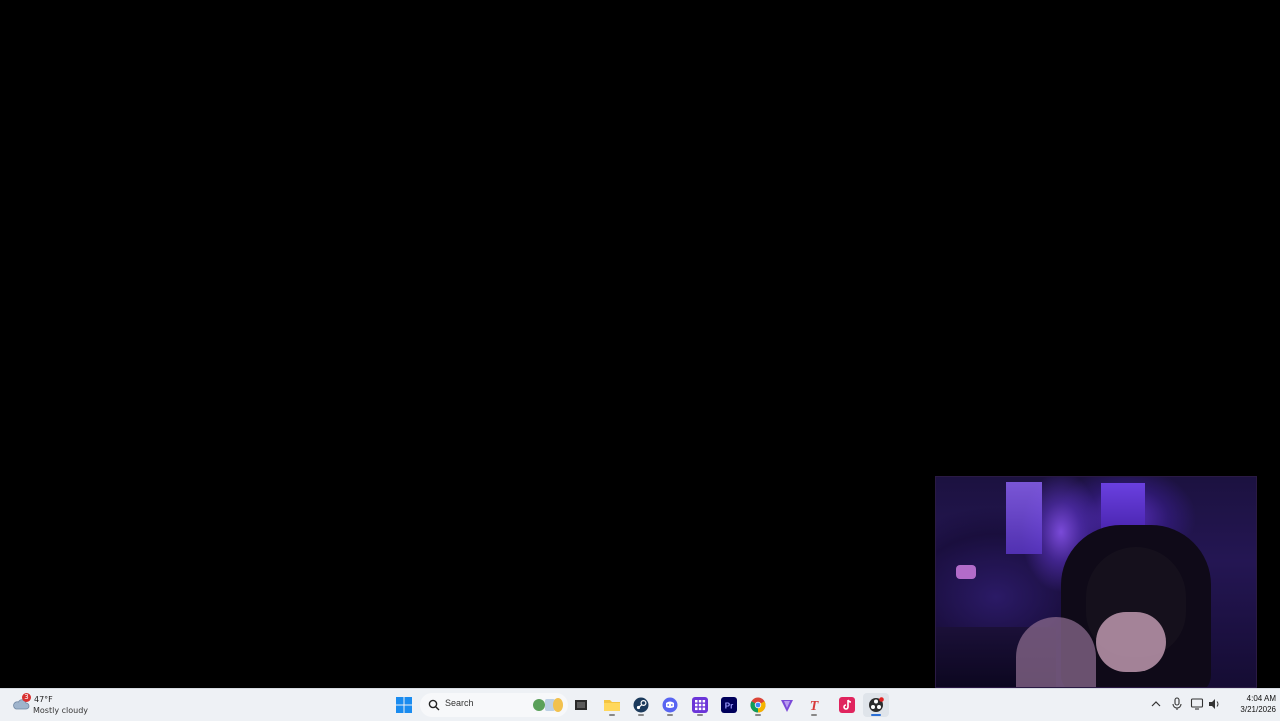 The height and width of the screenshot is (721, 1280). Describe the element at coordinates (966, 572) in the screenshot. I see `webcam-lamp` at that location.